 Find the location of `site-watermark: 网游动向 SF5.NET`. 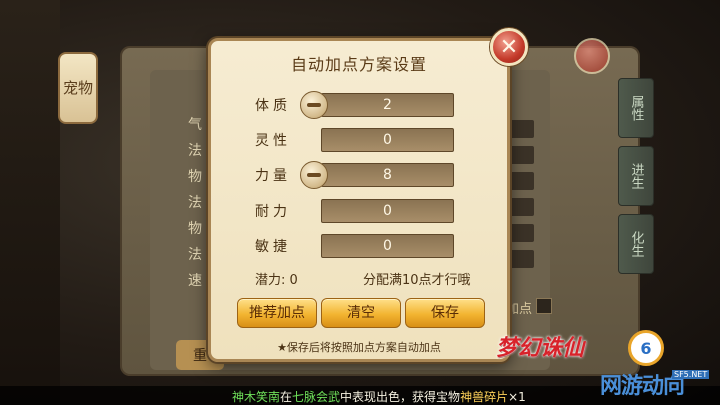

site-watermark: 网游动向 SF5.NET is located at coordinates (659, 385).